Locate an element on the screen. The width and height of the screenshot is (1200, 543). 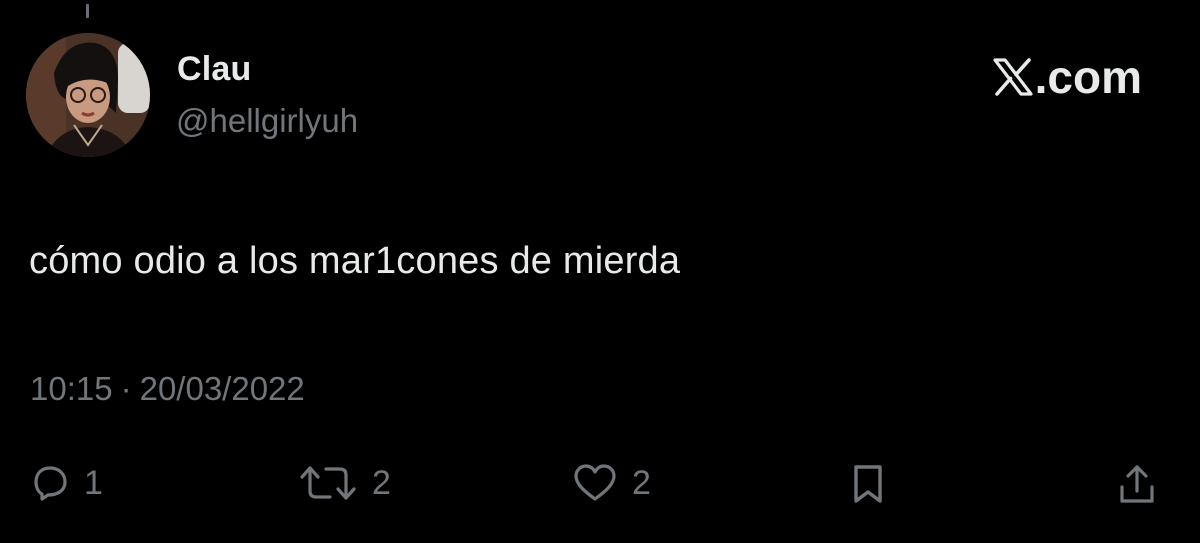
tweet-time: 10:15 is located at coordinates (71, 388).